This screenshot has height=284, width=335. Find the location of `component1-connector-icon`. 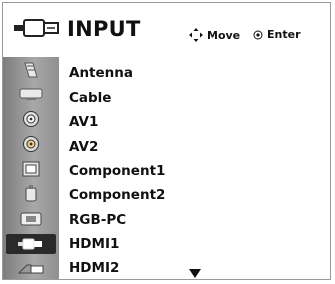

component1-connector-icon is located at coordinates (31, 169).